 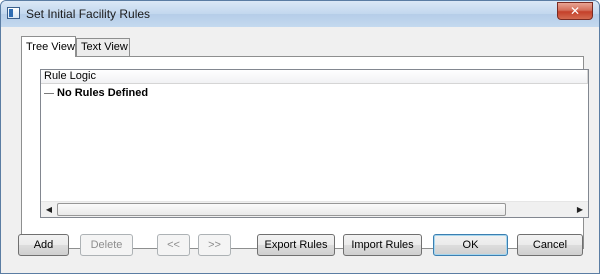 I want to click on title-bar: Set Initial Facility Rules ✕, so click(x=300, y=14).